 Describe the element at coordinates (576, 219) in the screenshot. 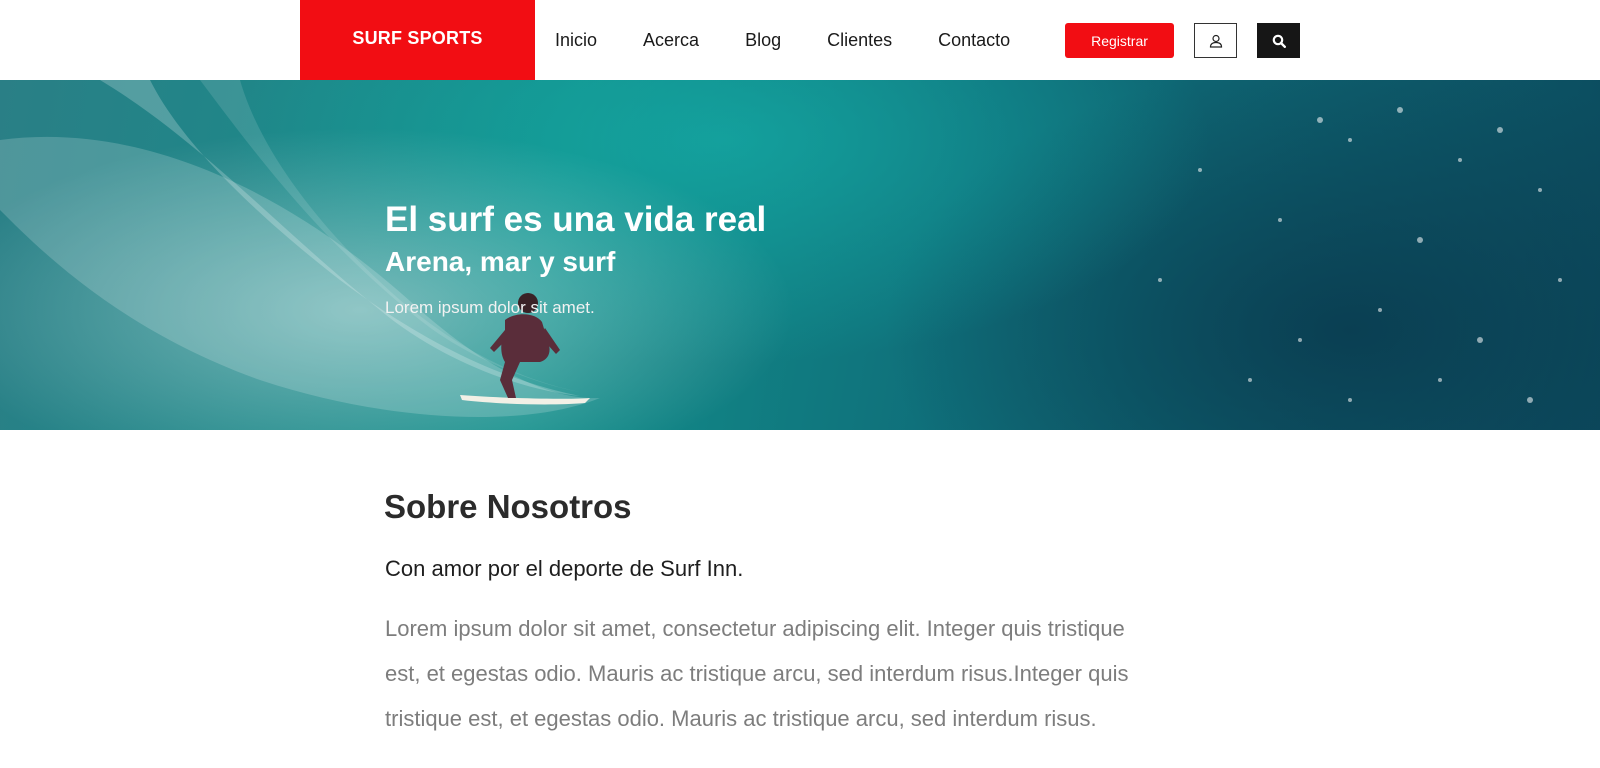

I see `hero-title: El surf es una vida real` at that location.